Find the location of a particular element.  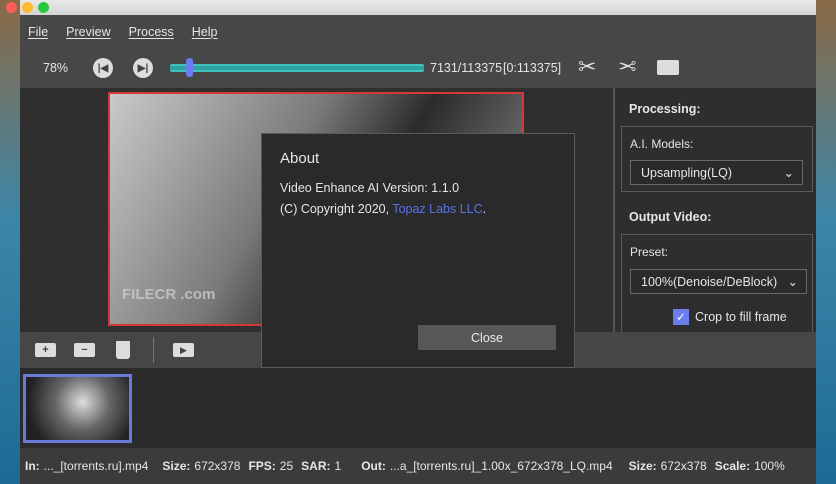

close-button: Close is located at coordinates (487, 337).